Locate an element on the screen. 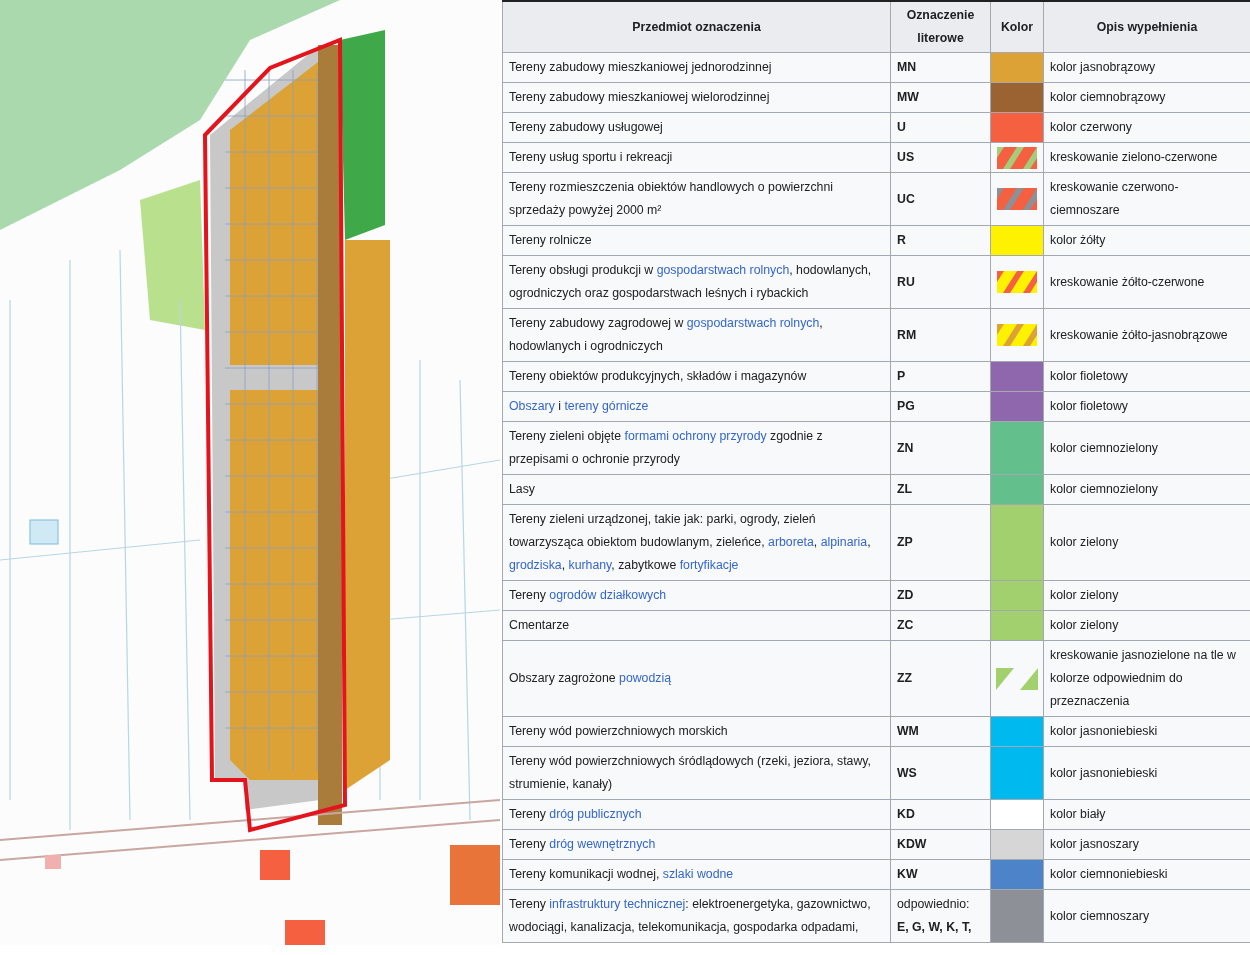  fill-description: kolor żółty is located at coordinates (1078, 240).